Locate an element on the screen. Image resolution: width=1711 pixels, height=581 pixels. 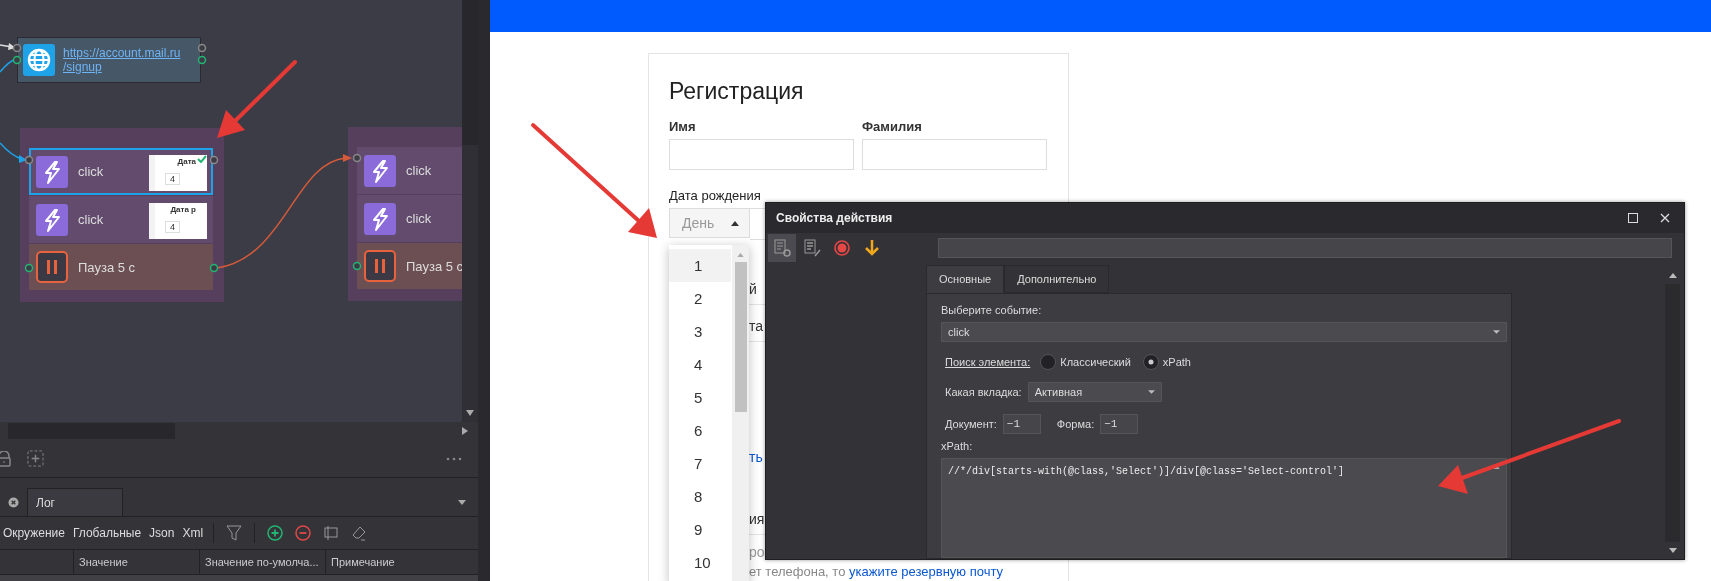
day-option: 7 is located at coordinates (700, 463).